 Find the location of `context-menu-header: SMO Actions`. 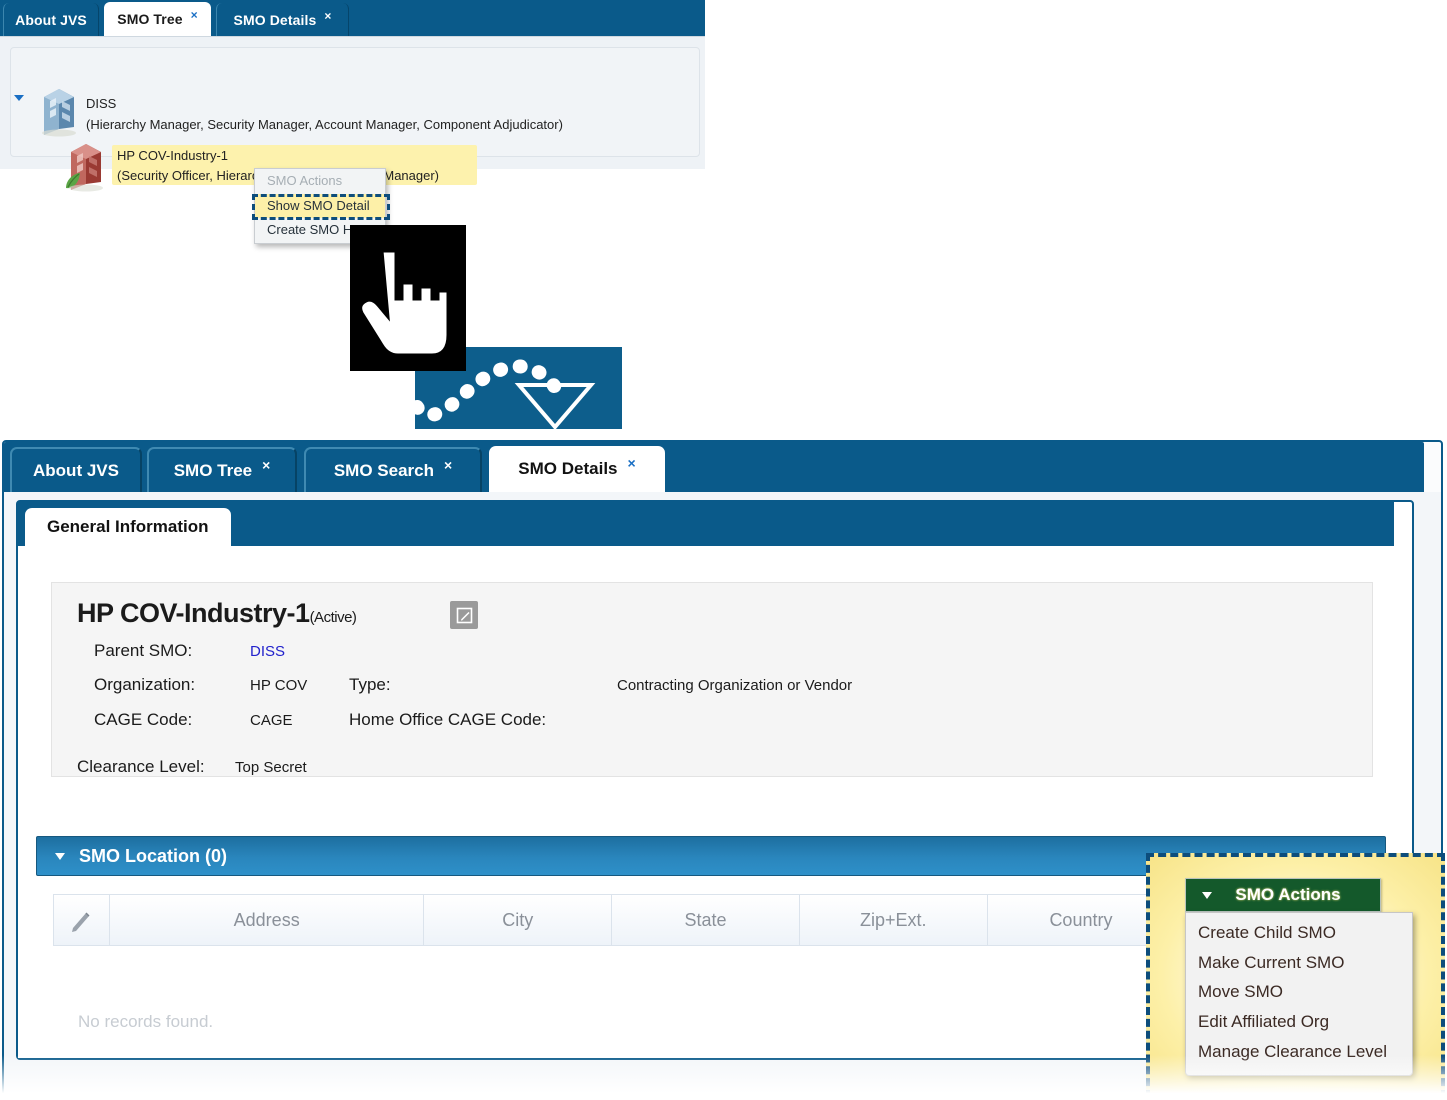

context-menu-header: SMO Actions is located at coordinates (305, 180).